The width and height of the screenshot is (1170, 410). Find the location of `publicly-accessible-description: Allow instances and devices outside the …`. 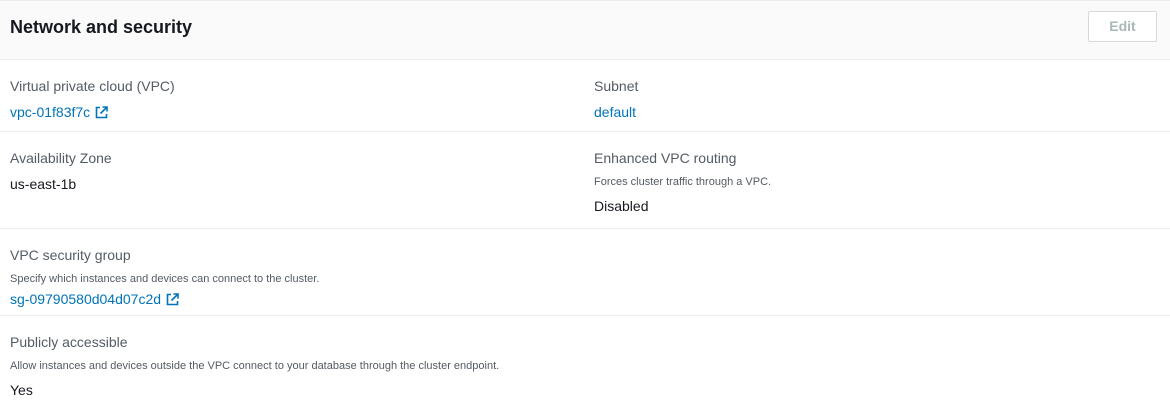

publicly-accessible-description: Allow instances and devices outside the … is located at coordinates (255, 366).